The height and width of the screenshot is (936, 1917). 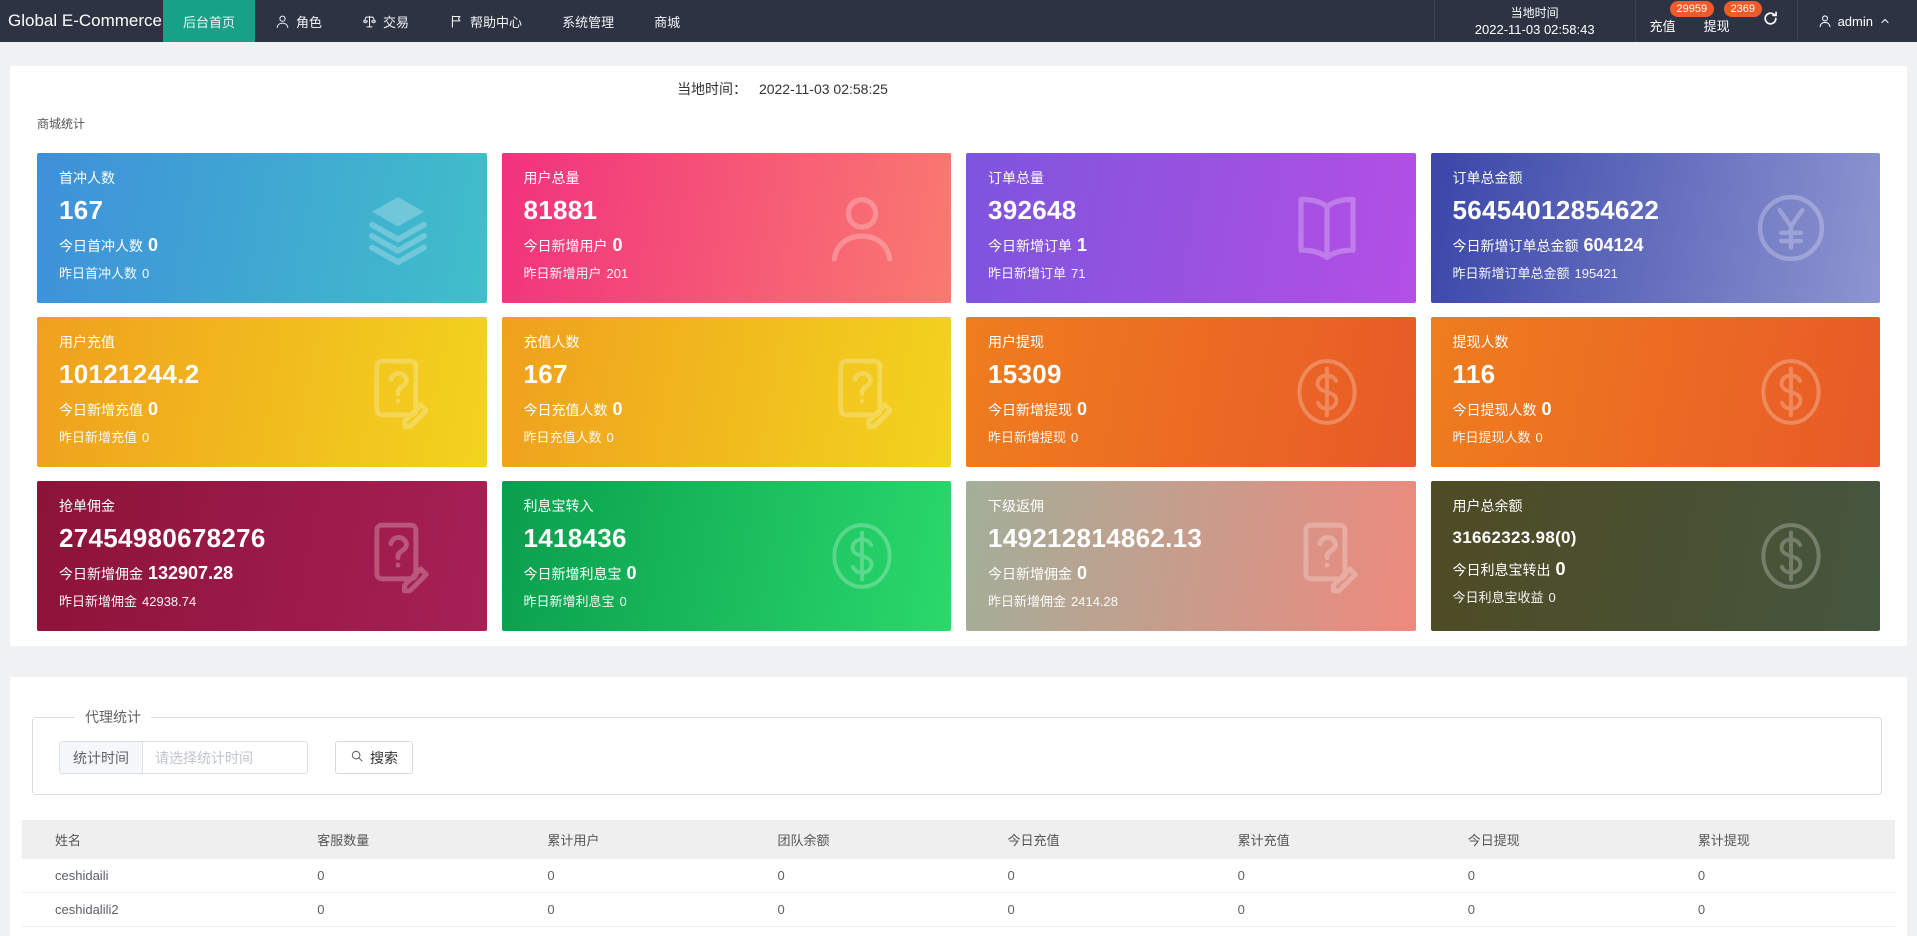 I want to click on stat-time-input, so click(x=225, y=757).